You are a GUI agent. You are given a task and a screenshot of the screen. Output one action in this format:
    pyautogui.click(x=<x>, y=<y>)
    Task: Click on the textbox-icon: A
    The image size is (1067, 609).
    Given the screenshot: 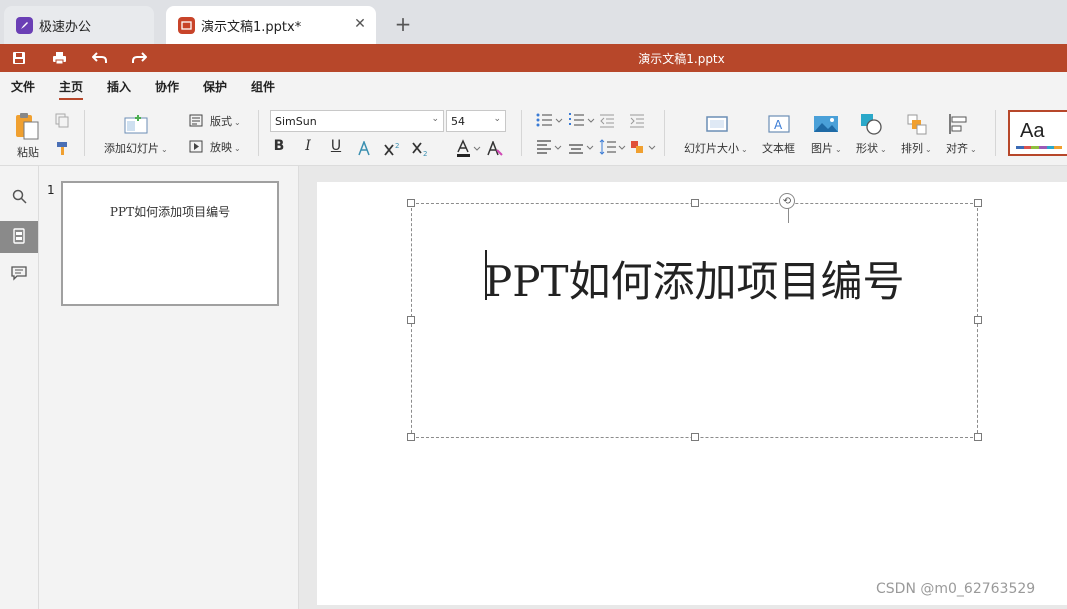 What is the action you would take?
    pyautogui.click(x=779, y=124)
    